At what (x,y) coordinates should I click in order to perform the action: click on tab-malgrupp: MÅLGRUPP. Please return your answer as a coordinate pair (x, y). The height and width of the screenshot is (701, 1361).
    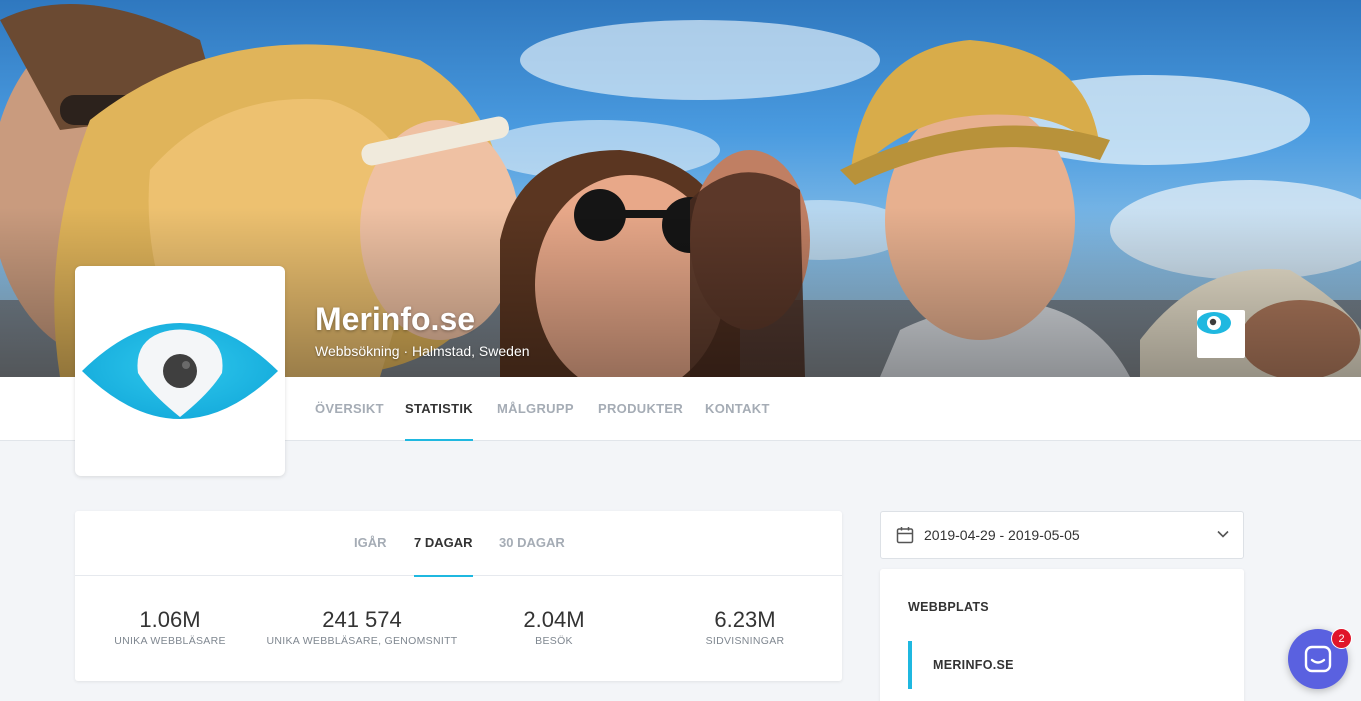
    Looking at the image, I should click on (535, 409).